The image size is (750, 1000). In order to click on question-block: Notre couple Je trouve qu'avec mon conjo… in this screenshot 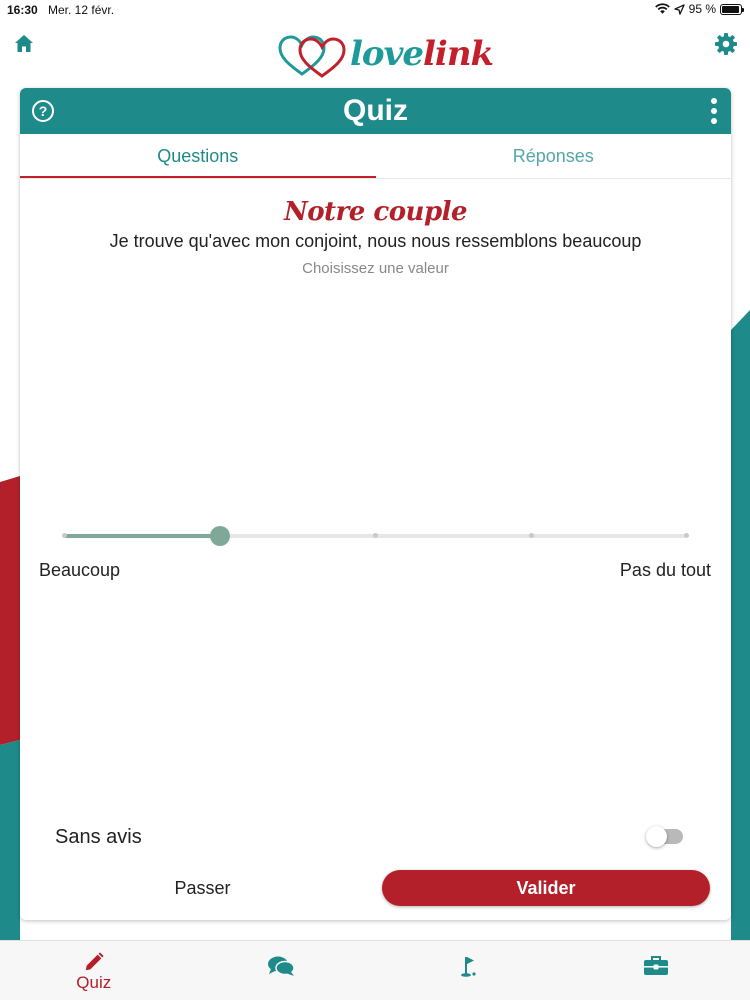, I will do `click(375, 228)`.